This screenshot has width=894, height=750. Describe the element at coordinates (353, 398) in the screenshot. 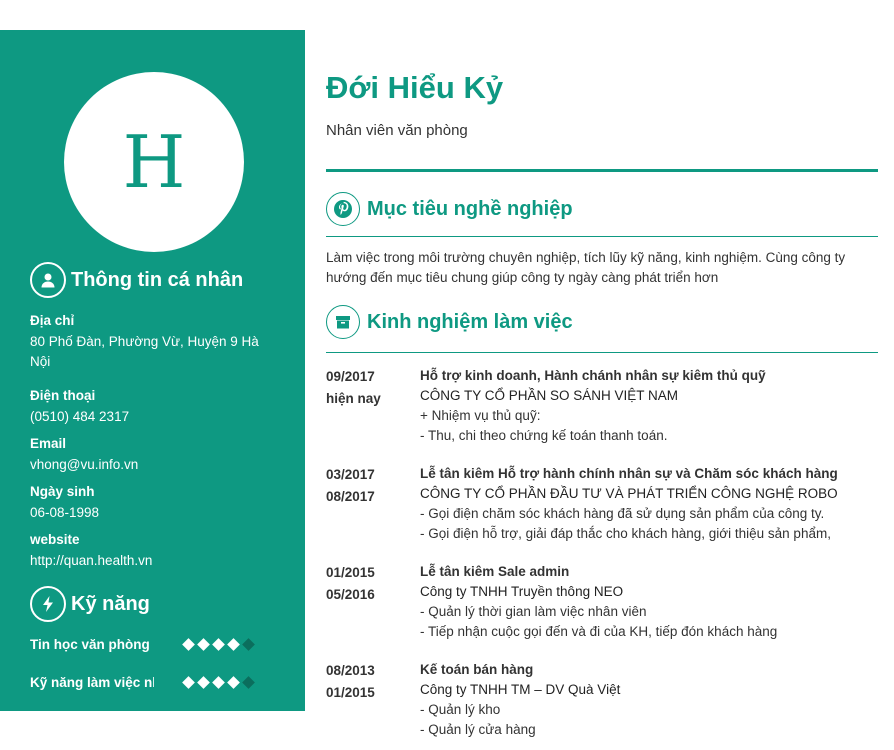

I see `end-date: hiện nay` at that location.